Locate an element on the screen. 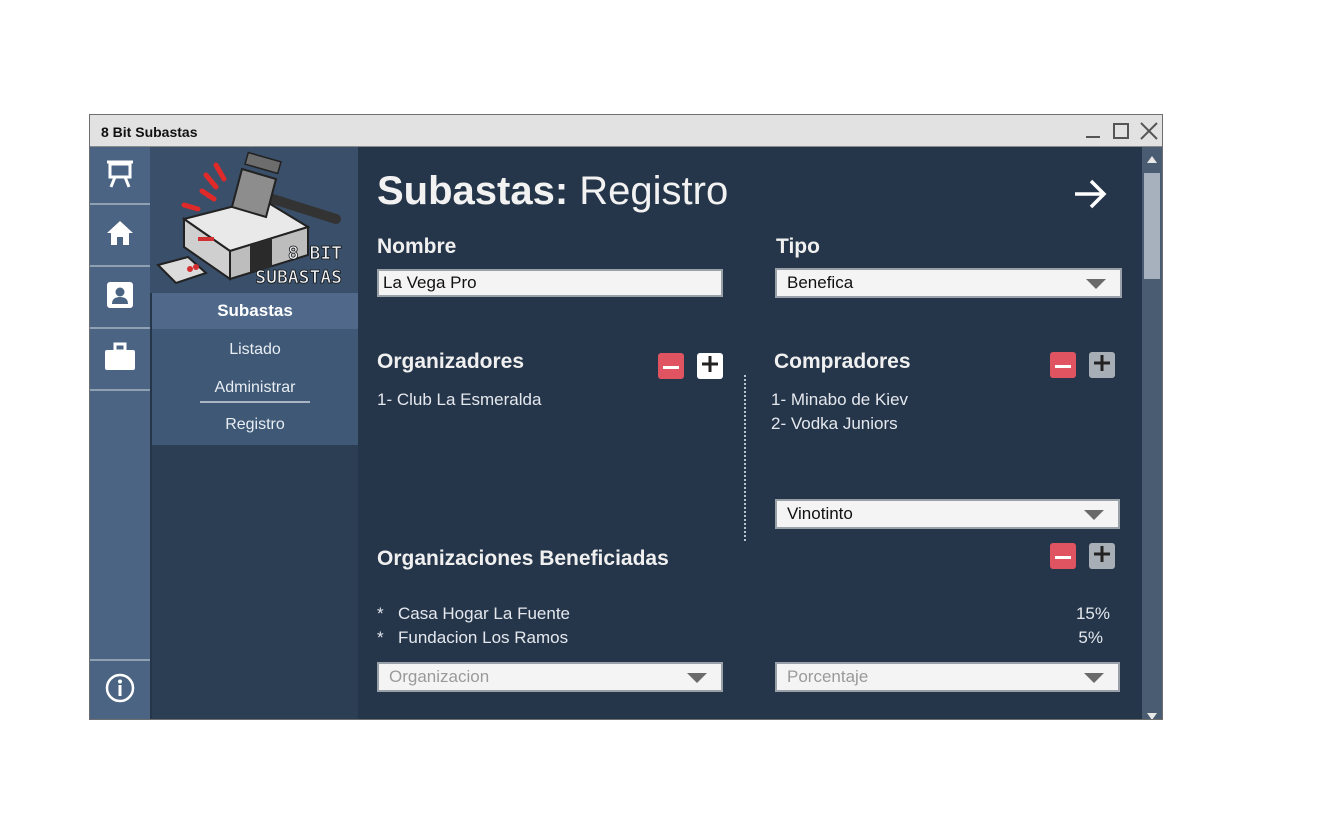 The width and height of the screenshot is (1338, 829). contact-card-icon is located at coordinates (120, 297).